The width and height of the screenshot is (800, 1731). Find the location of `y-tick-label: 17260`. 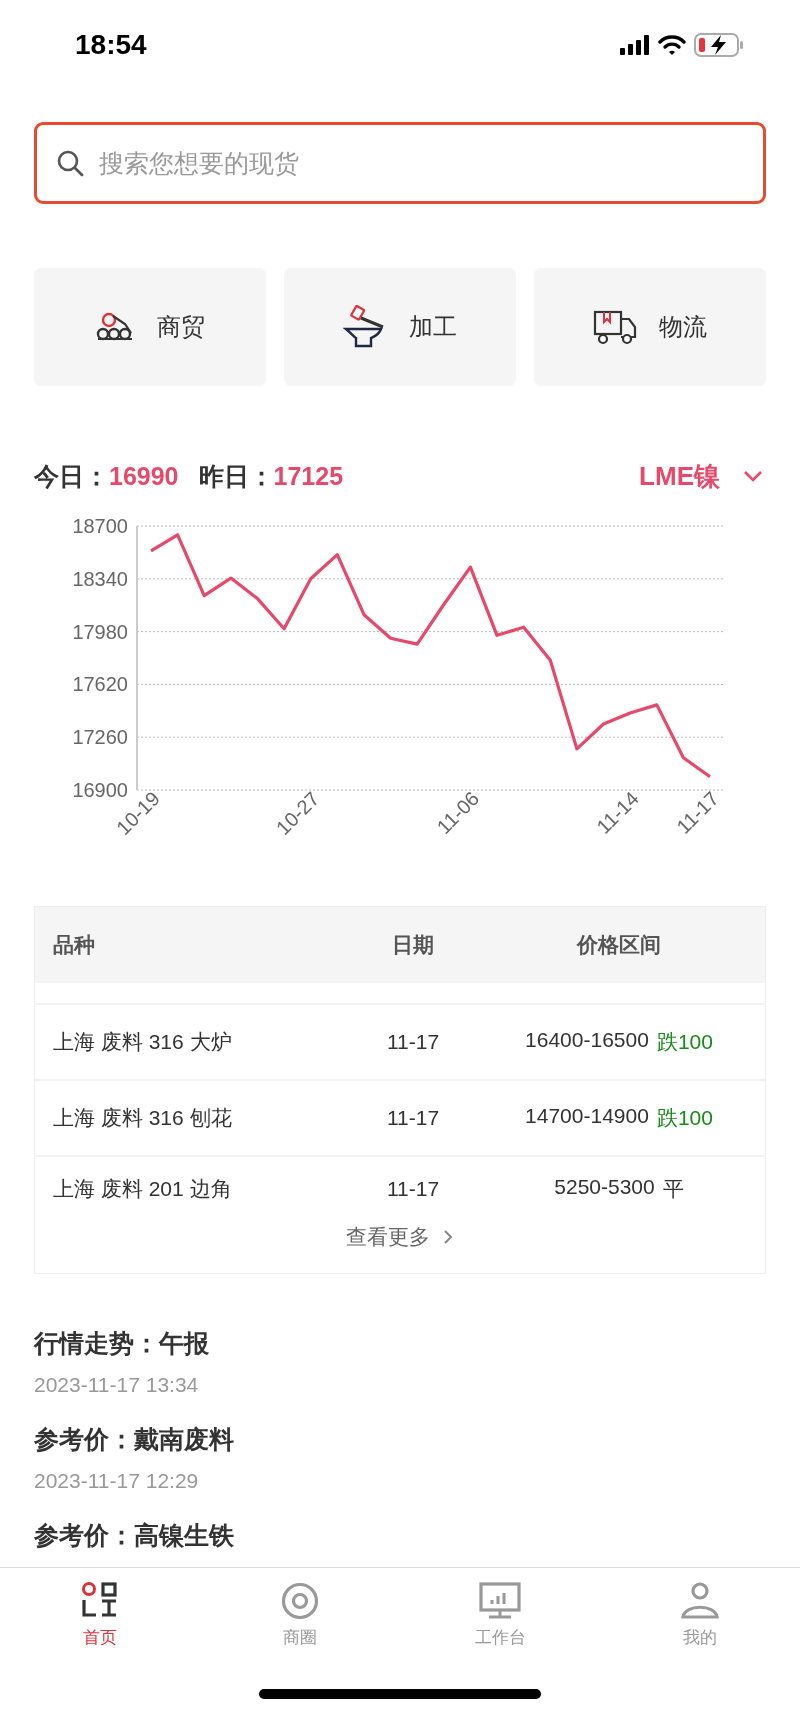

y-tick-label: 17260 is located at coordinates (100, 737).